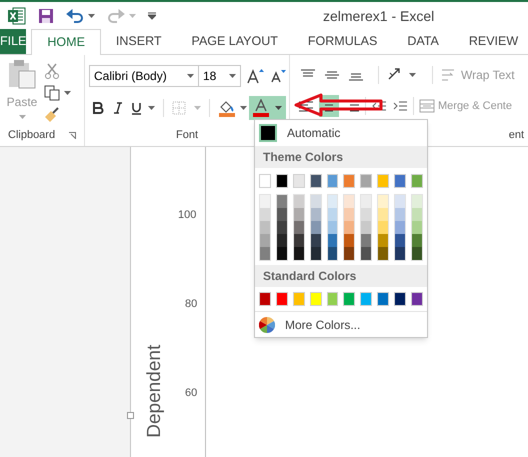 Image resolution: width=528 pixels, height=457 pixels. What do you see at coordinates (66, 42) in the screenshot?
I see `ribbon-tab: HOME` at bounding box center [66, 42].